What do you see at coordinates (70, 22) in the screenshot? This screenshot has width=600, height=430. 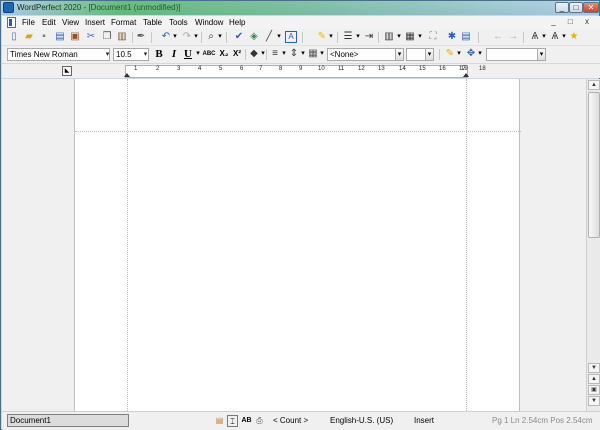 I see `menu-view: View` at bounding box center [70, 22].